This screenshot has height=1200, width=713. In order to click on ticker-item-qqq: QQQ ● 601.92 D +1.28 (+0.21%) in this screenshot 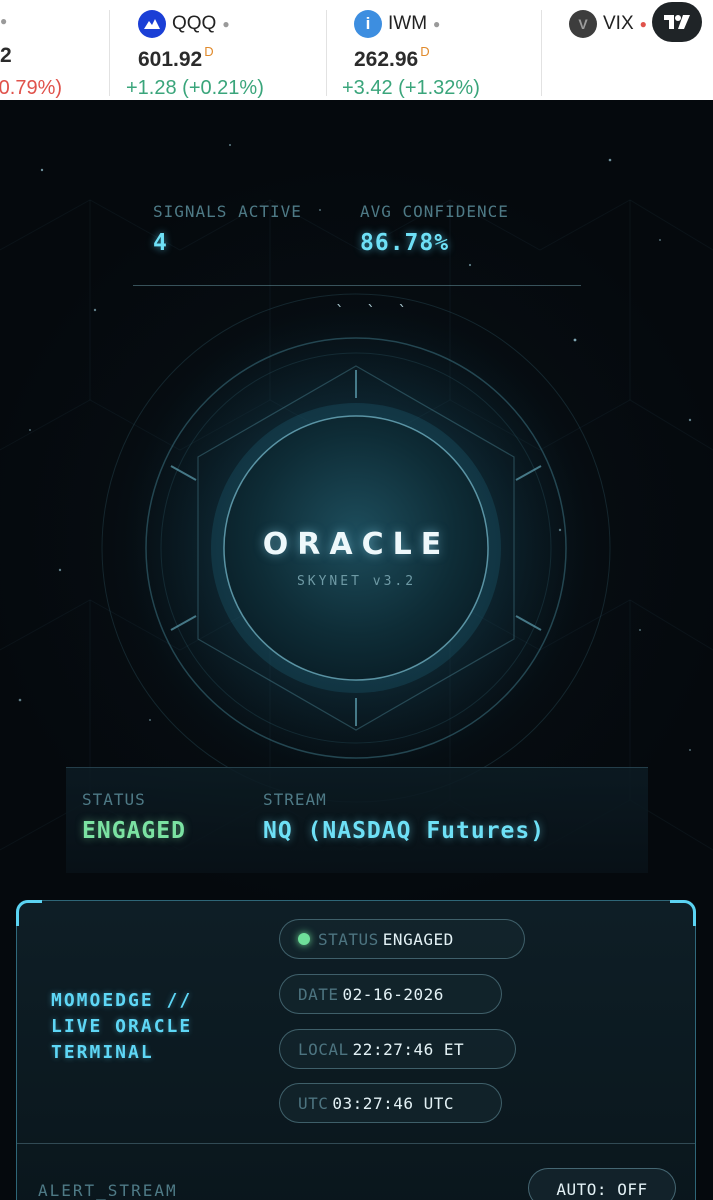, I will do `click(218, 50)`.